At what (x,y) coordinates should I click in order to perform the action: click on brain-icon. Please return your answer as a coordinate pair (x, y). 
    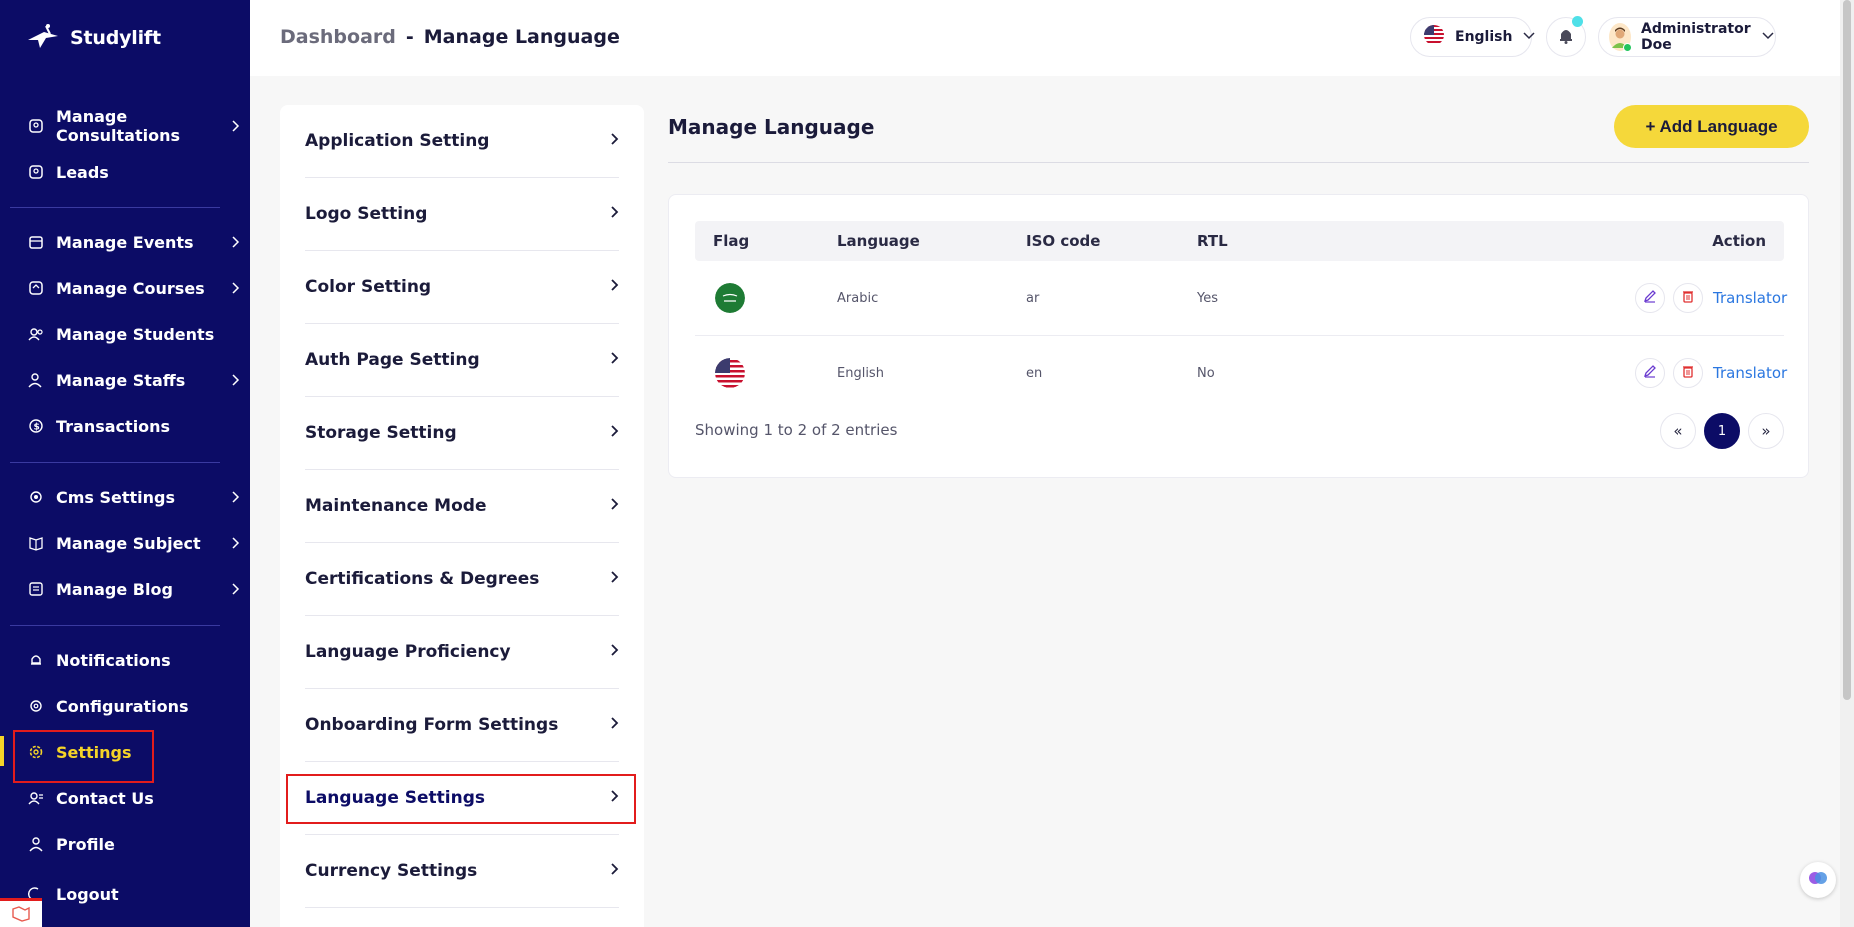
    Looking at the image, I should click on (1818, 880).